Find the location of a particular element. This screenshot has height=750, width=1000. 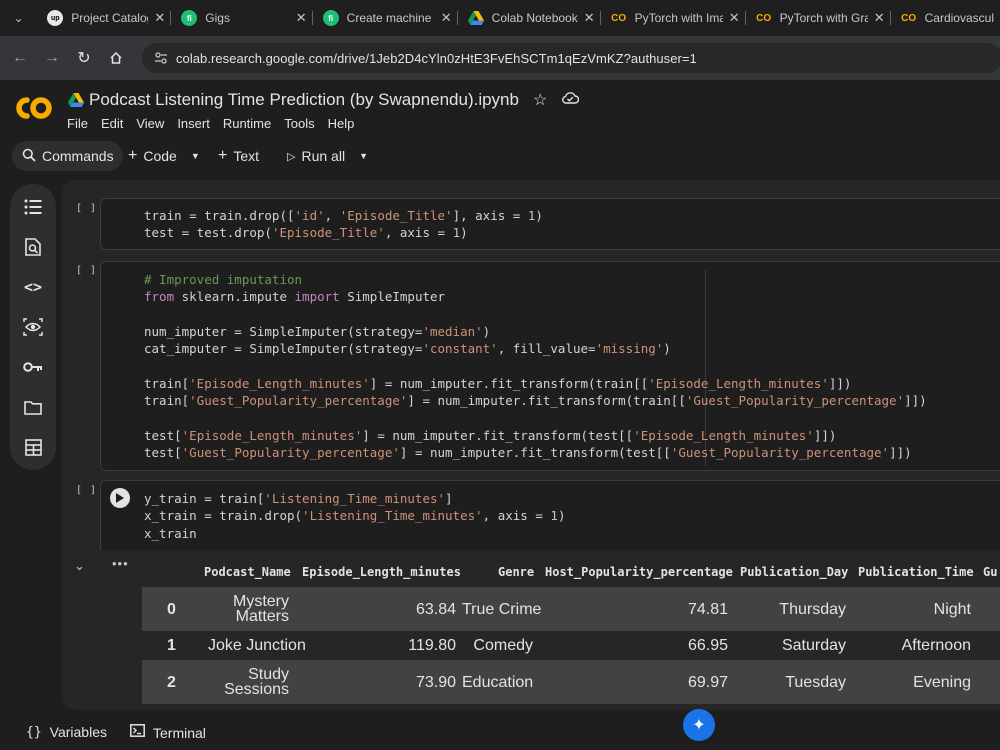

run-all-button: ▷ Run all ▼ is located at coordinates (327, 156).